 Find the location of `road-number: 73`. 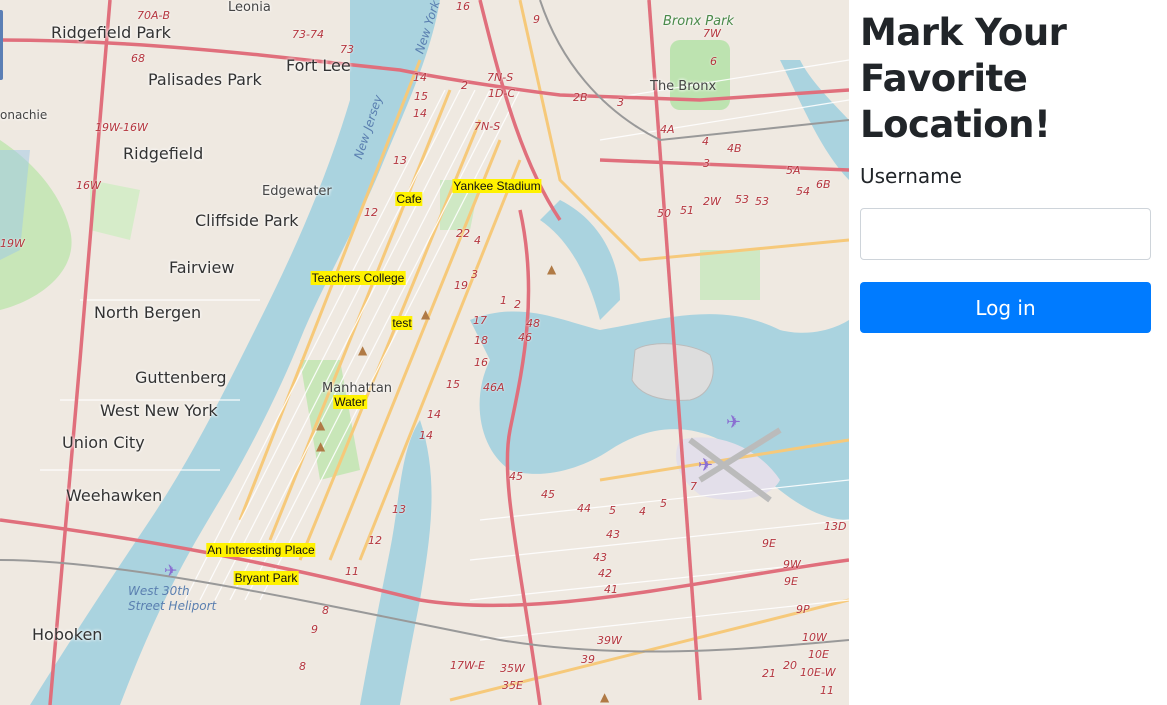

road-number: 73 is located at coordinates (347, 49).